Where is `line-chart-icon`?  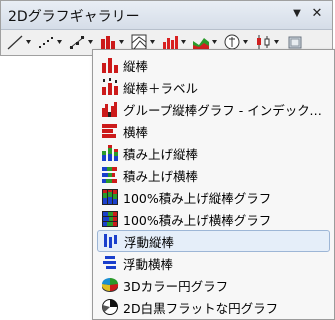 line-chart-icon is located at coordinates (15, 42).